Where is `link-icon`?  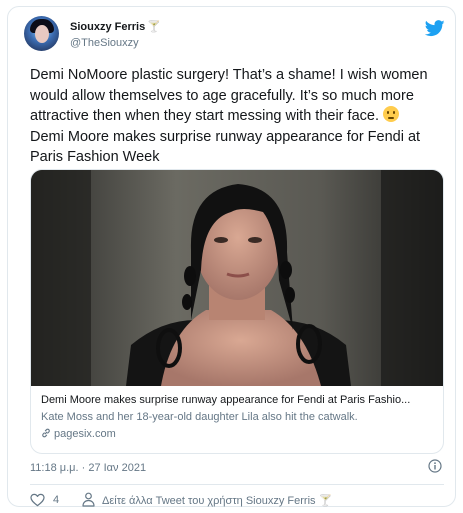 link-icon is located at coordinates (46, 433).